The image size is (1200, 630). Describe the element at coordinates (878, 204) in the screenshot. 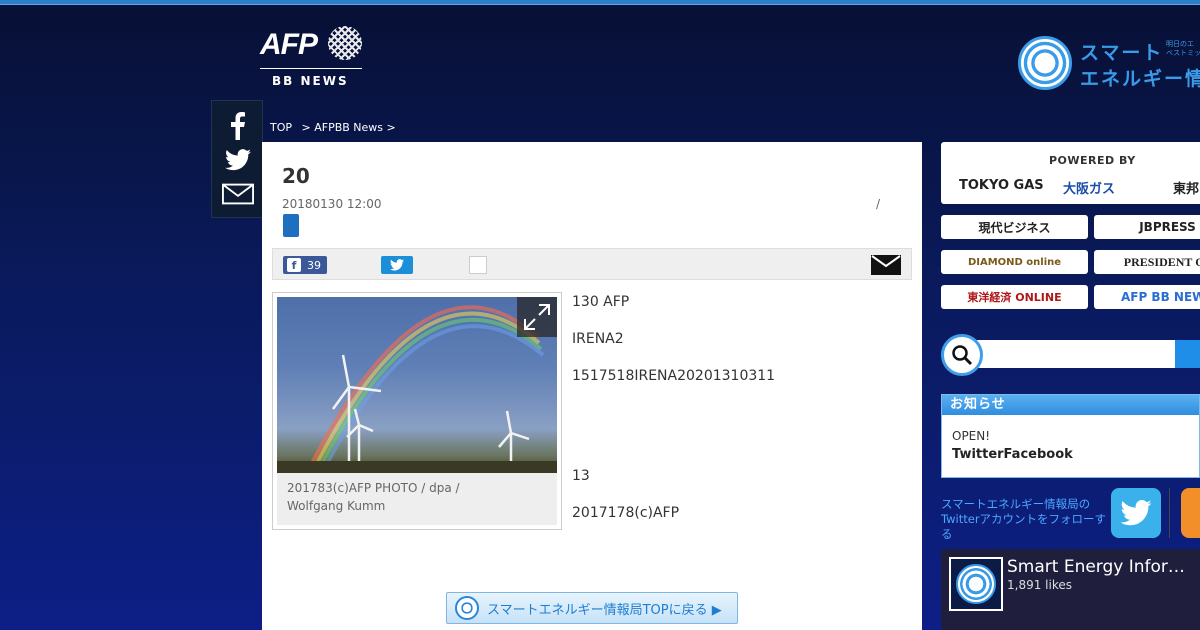

I see `article-meta-slash: /` at that location.